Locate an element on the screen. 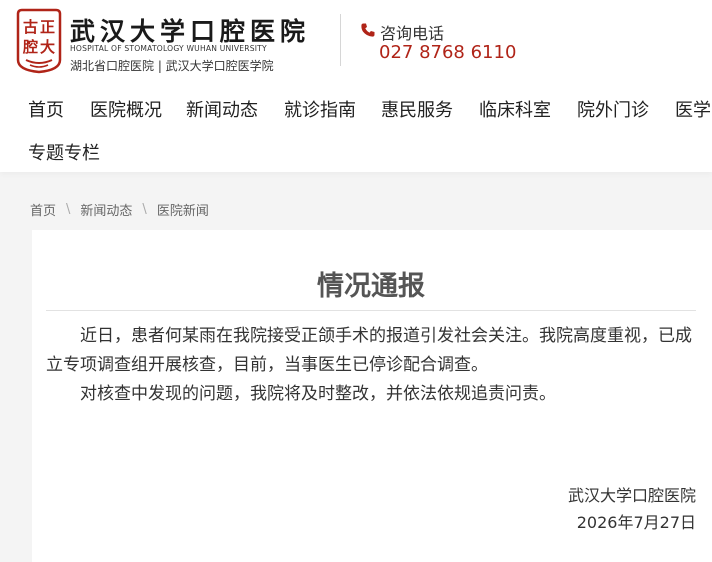 This screenshot has width=712, height=562. nav-item-news: 新闻动态 is located at coordinates (222, 109).